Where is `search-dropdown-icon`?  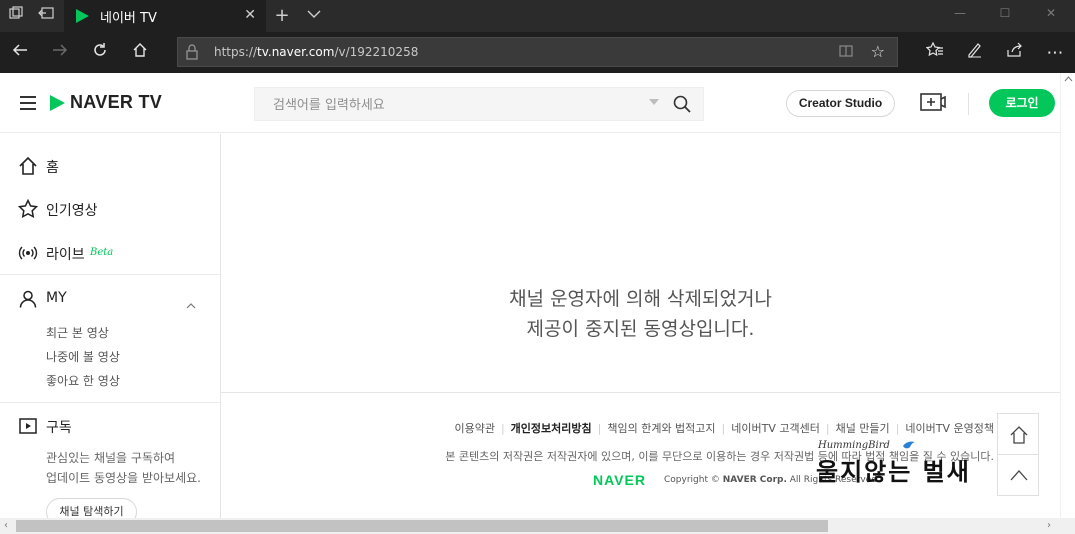
search-dropdown-icon is located at coordinates (654, 102).